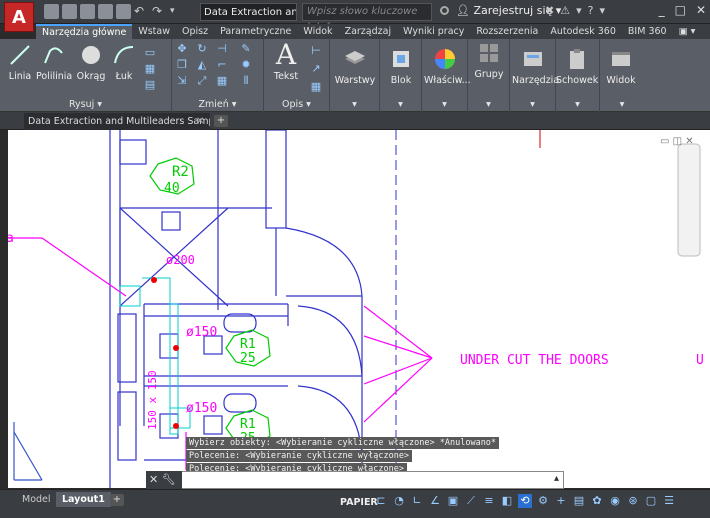  Describe the element at coordinates (359, 502) in the screenshot. I see `paper-space-toggle: PAPIER` at that location.